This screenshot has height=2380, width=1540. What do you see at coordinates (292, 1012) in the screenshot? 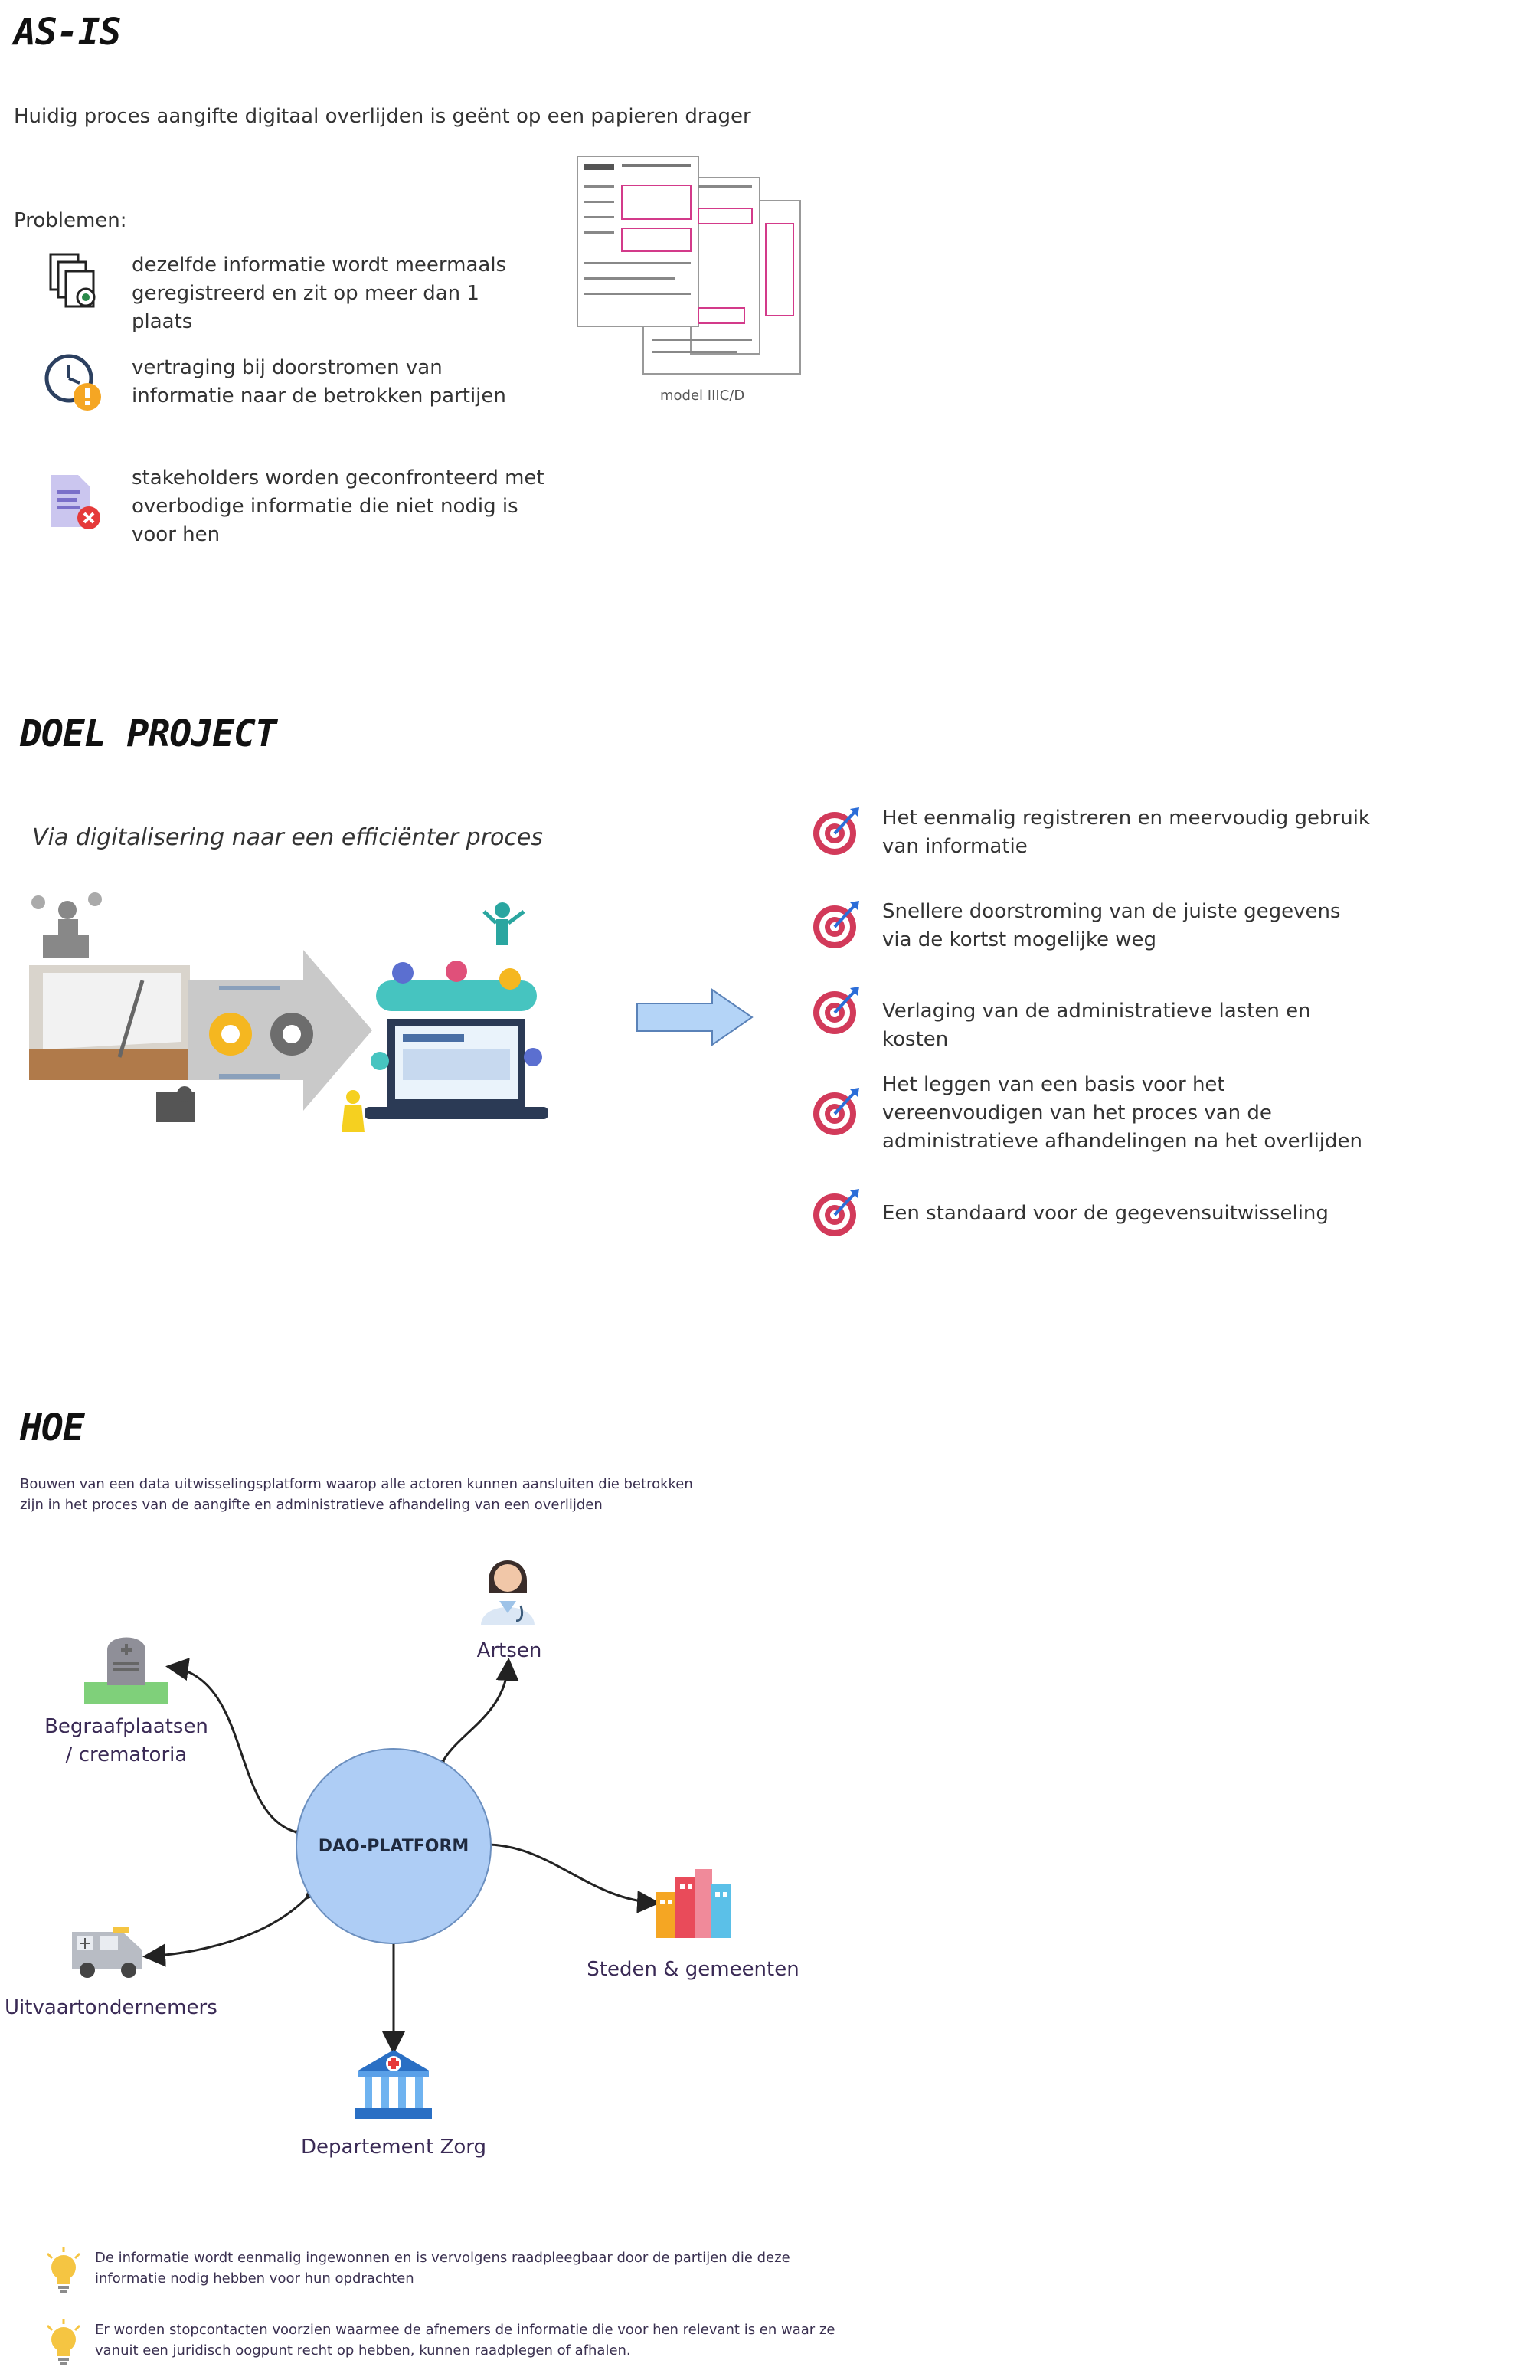
I see `digitalisation-illustration` at bounding box center [292, 1012].